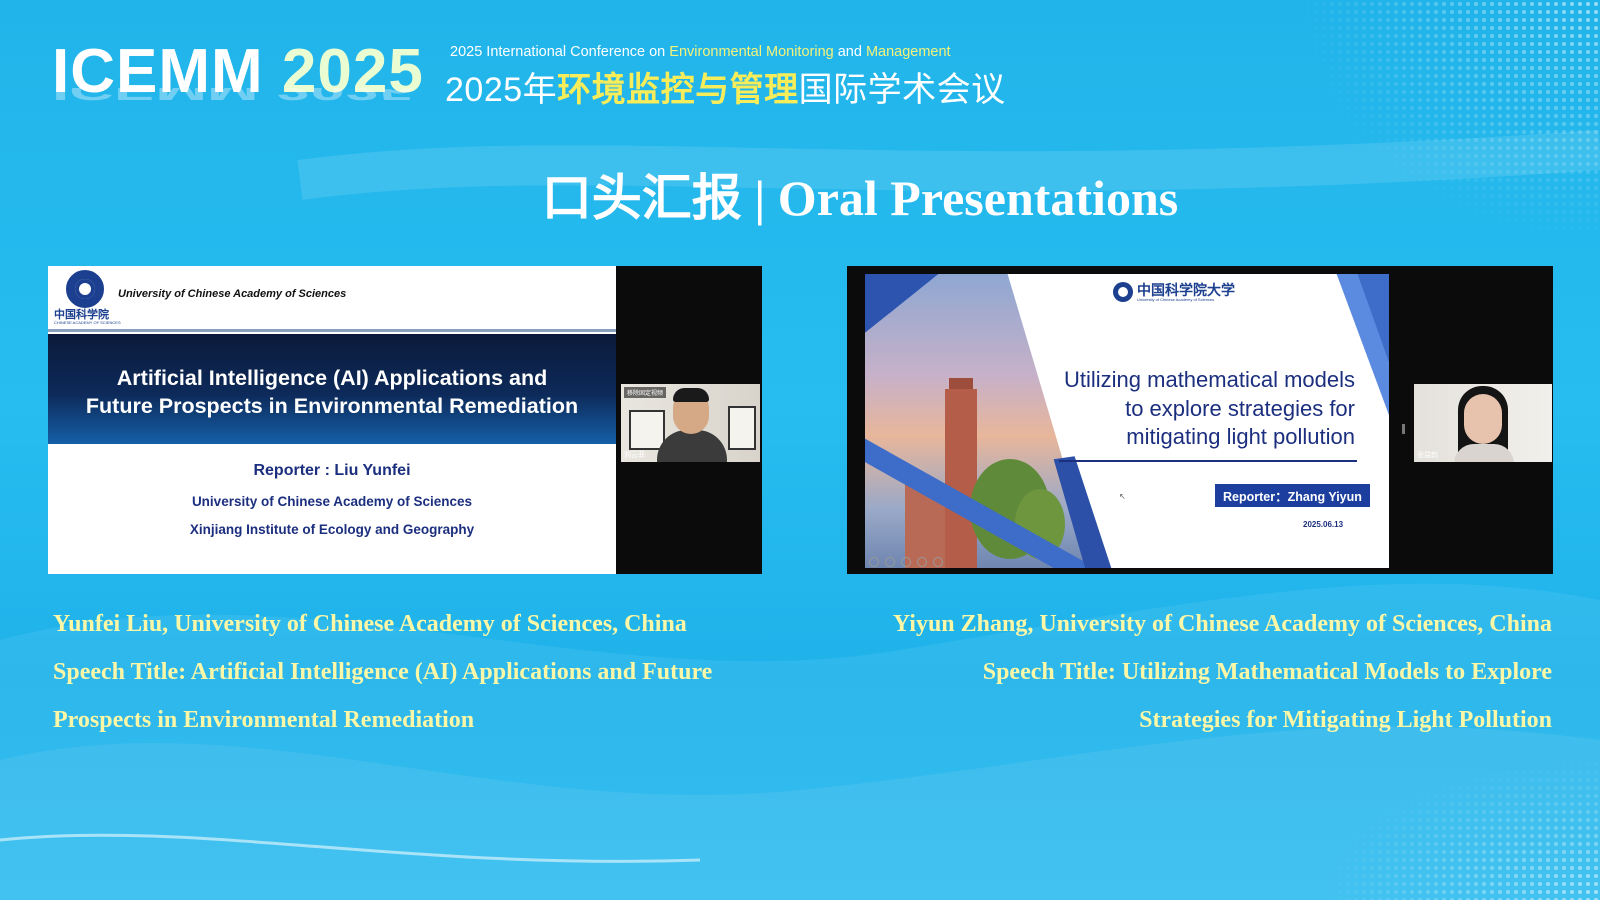 Image resolution: width=1600 pixels, height=900 pixels. What do you see at coordinates (85, 289) in the screenshot?
I see `cas-emblem-icon` at bounding box center [85, 289].